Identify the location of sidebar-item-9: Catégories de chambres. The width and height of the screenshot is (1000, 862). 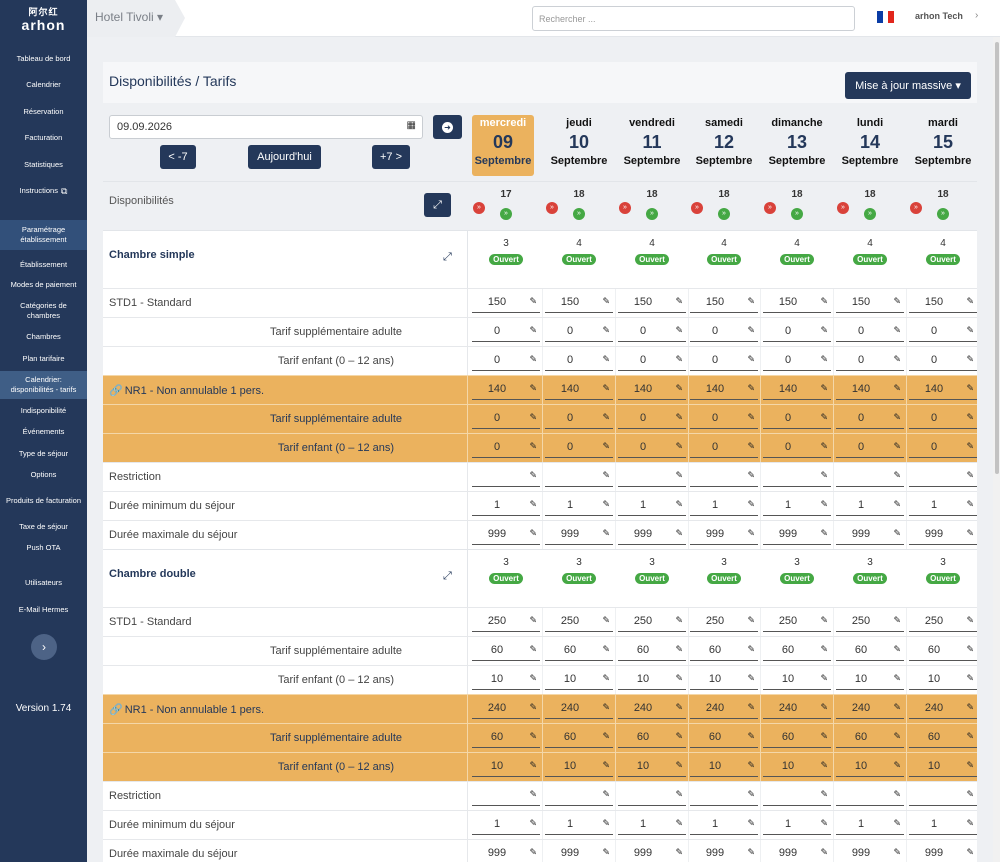
(43, 311).